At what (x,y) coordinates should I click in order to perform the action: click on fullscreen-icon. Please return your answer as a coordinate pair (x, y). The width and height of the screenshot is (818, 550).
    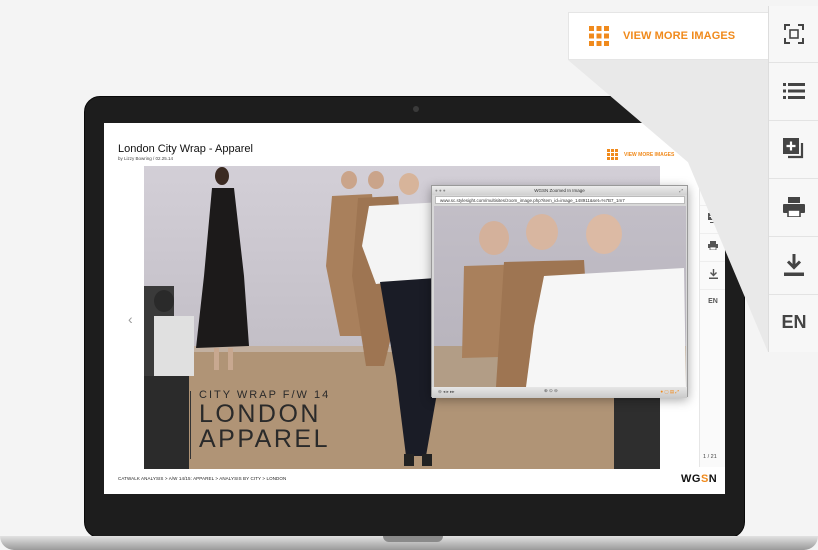
    Looking at the image, I should click on (793, 34).